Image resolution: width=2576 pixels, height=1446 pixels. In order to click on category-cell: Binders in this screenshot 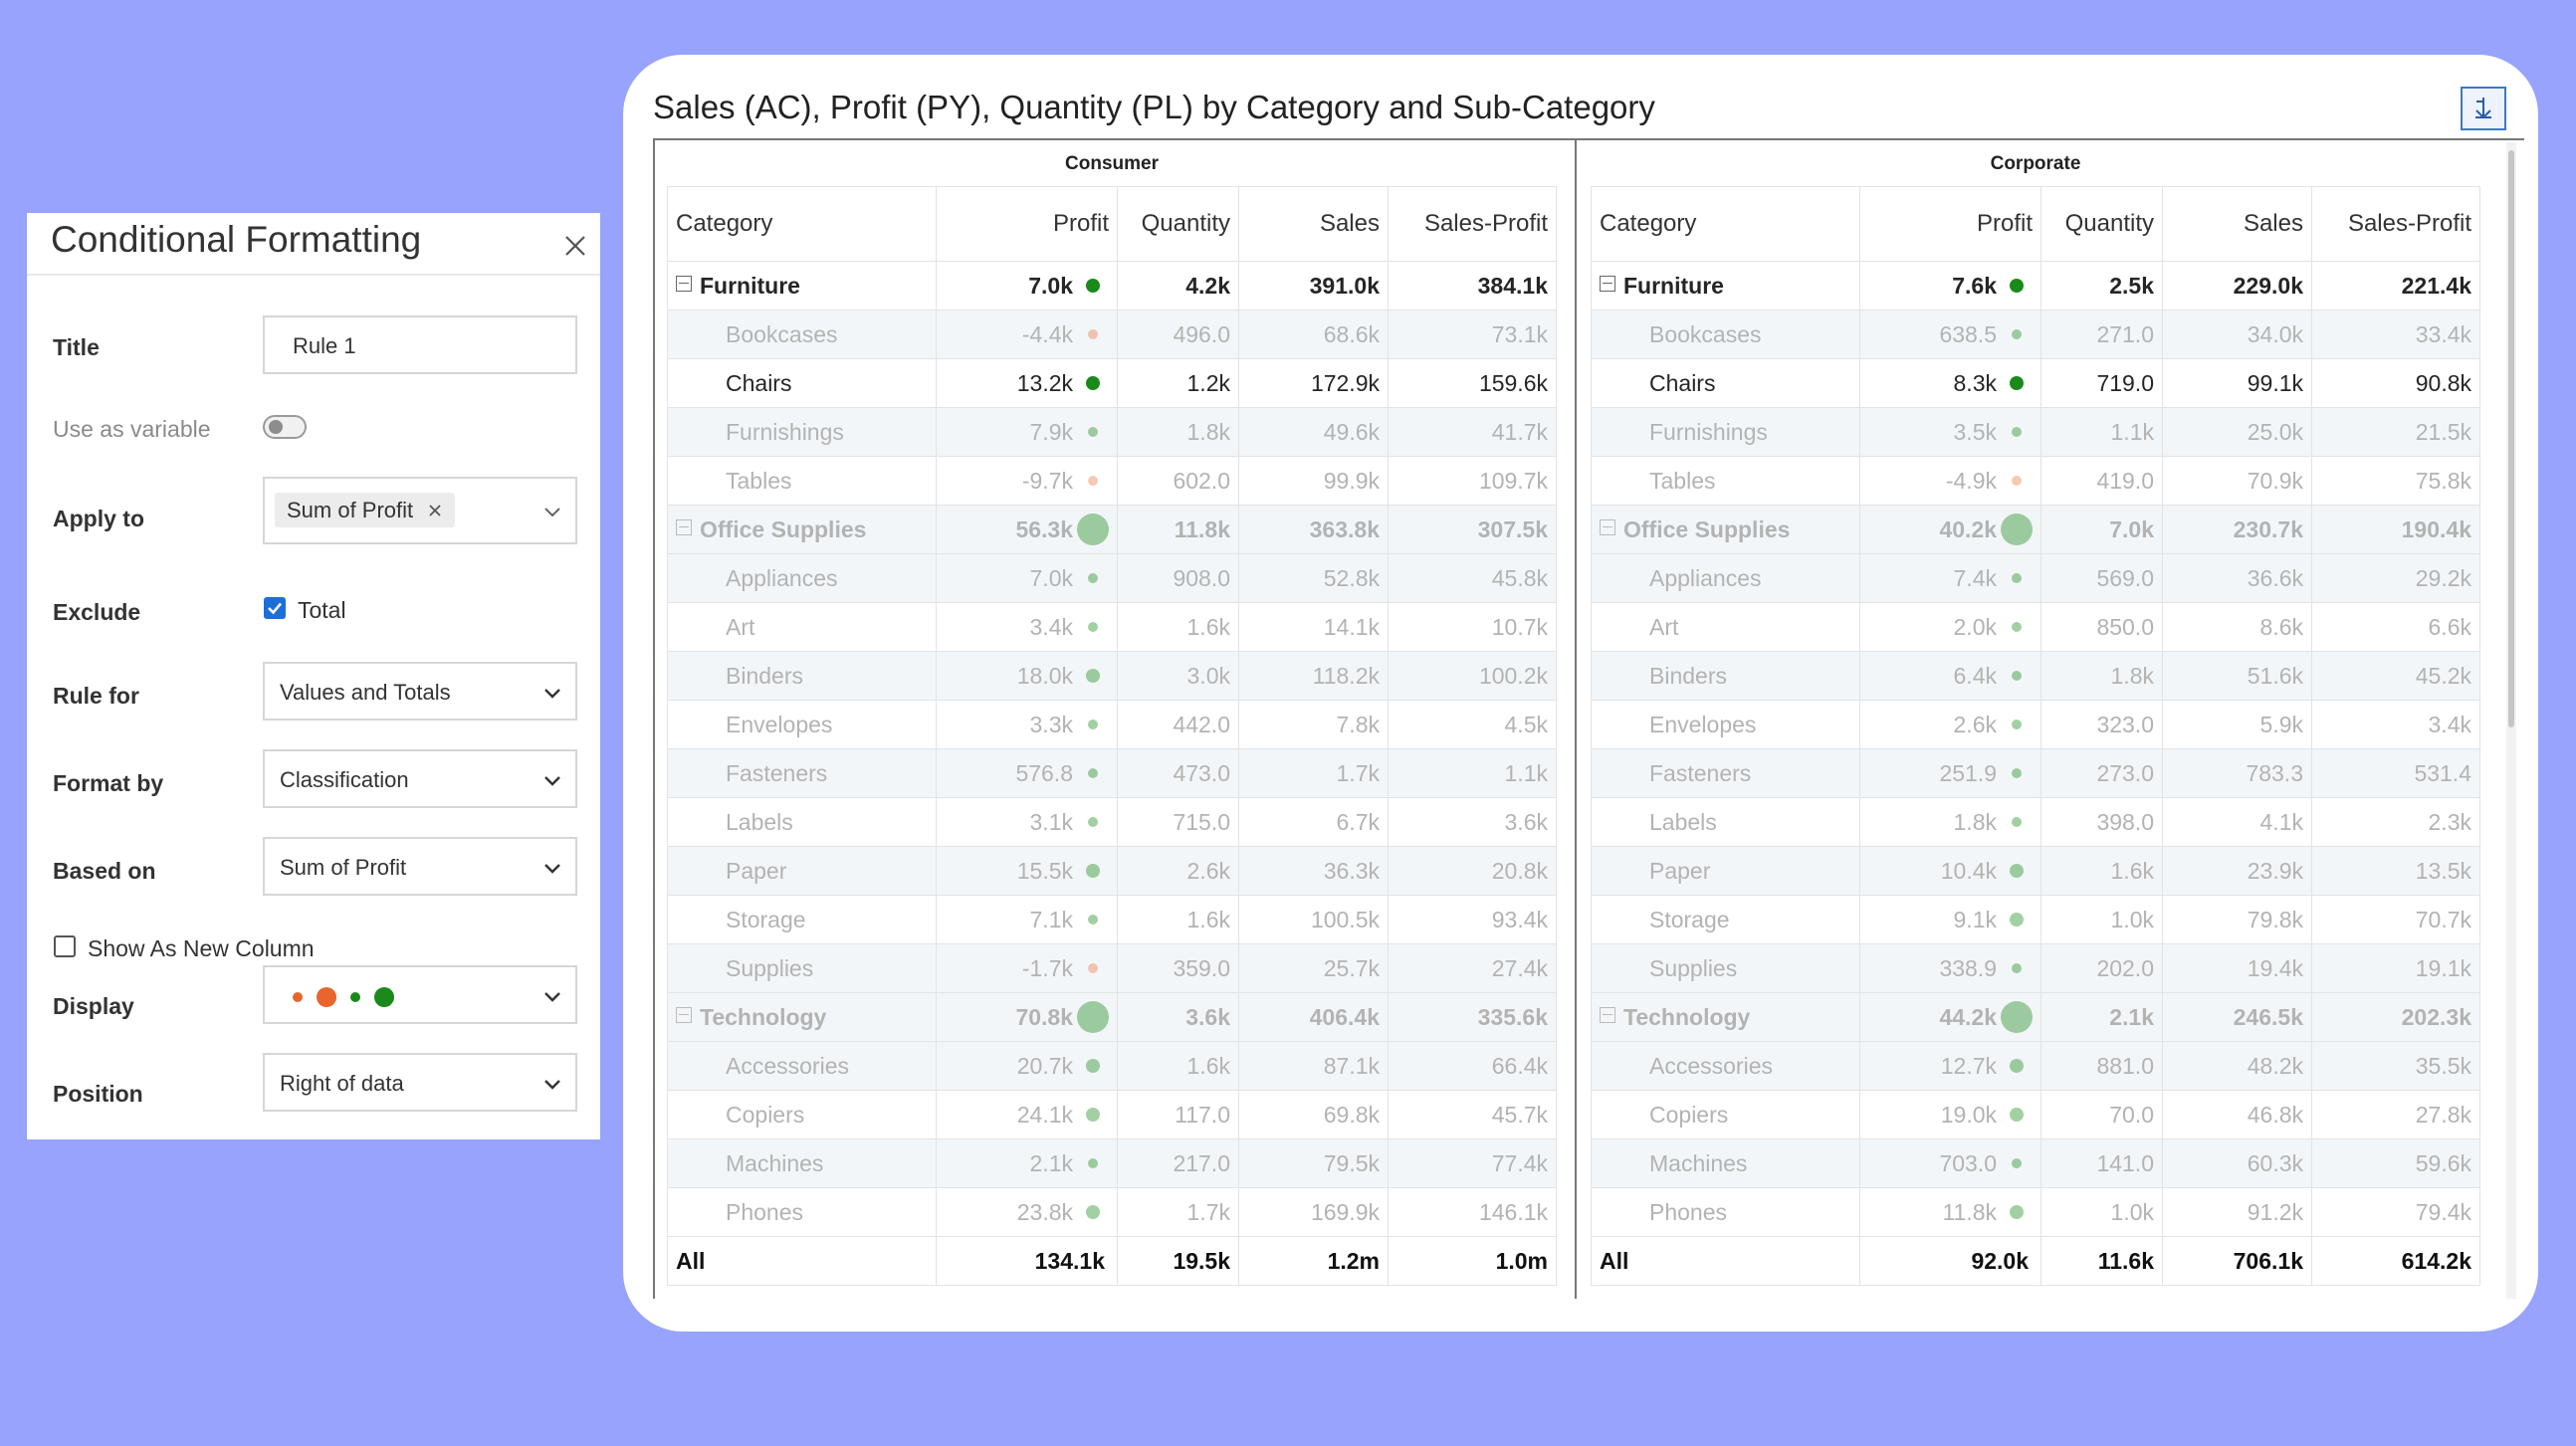, I will do `click(802, 676)`.